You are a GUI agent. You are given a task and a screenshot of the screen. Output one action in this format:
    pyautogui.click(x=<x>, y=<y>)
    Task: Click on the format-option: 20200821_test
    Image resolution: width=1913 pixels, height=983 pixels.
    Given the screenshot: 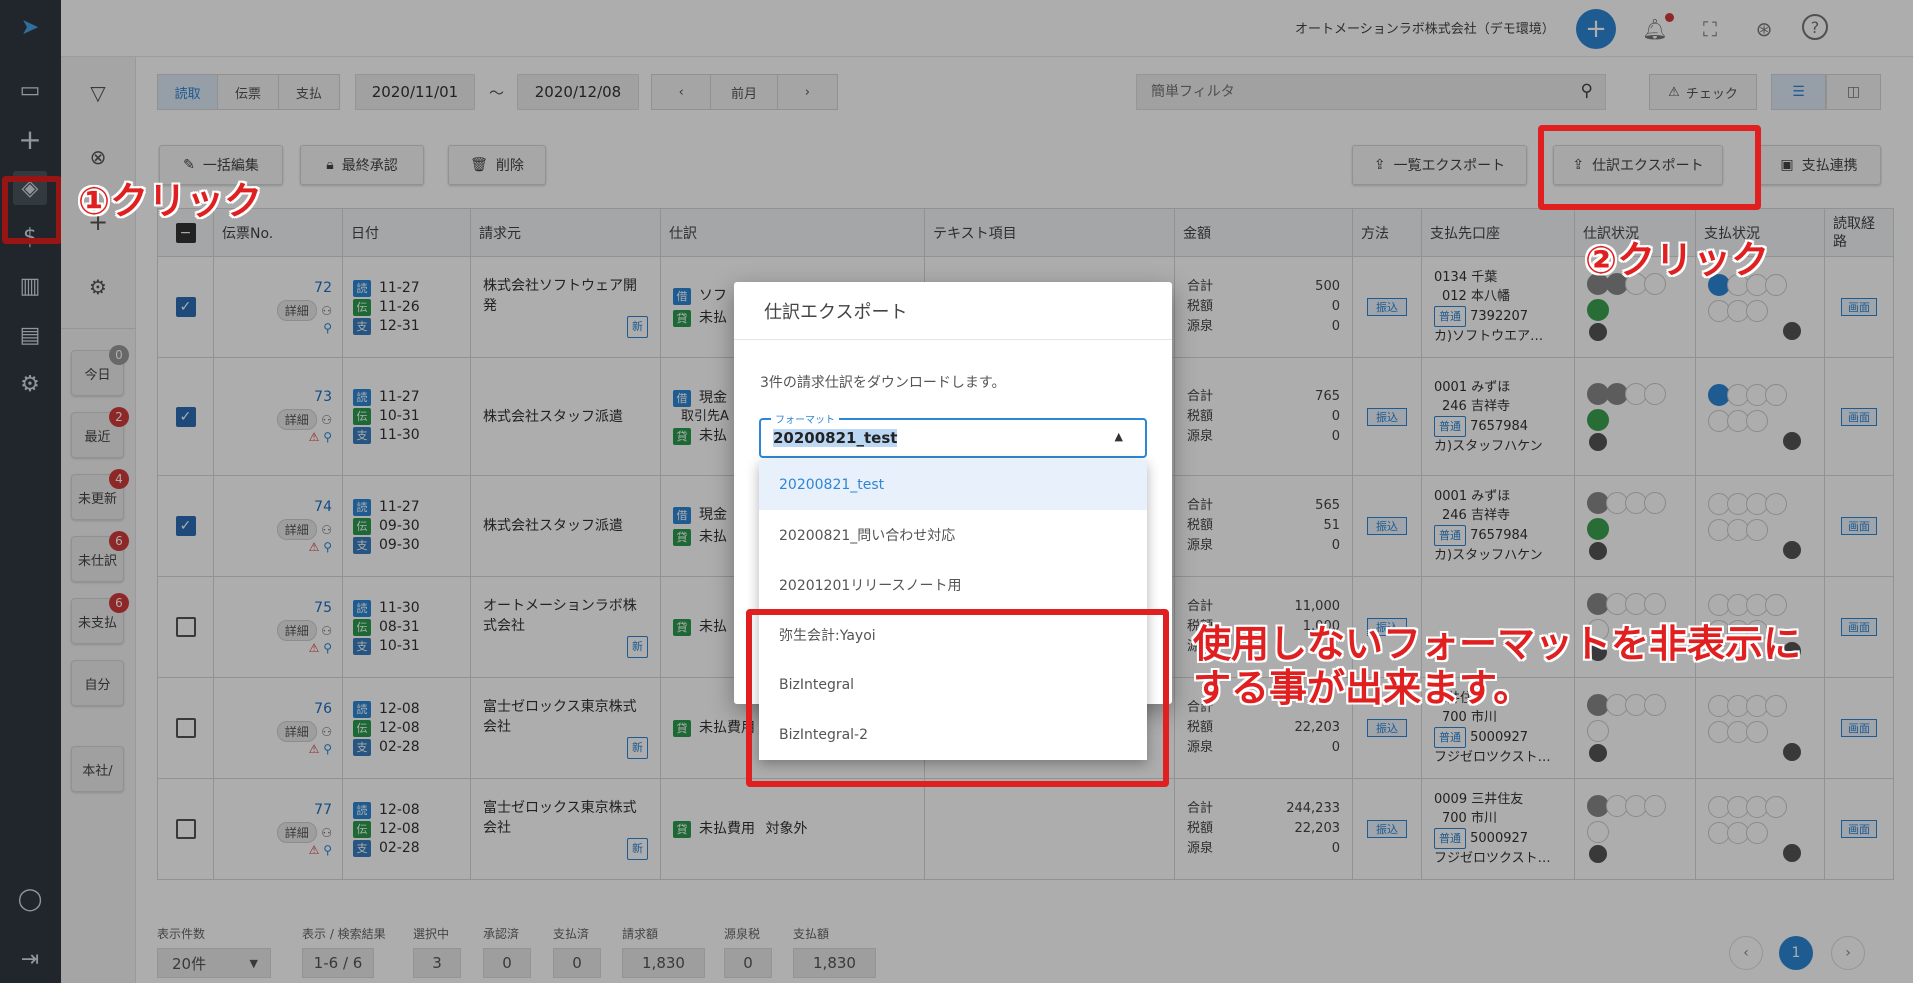 What is the action you would take?
    pyautogui.click(x=953, y=485)
    